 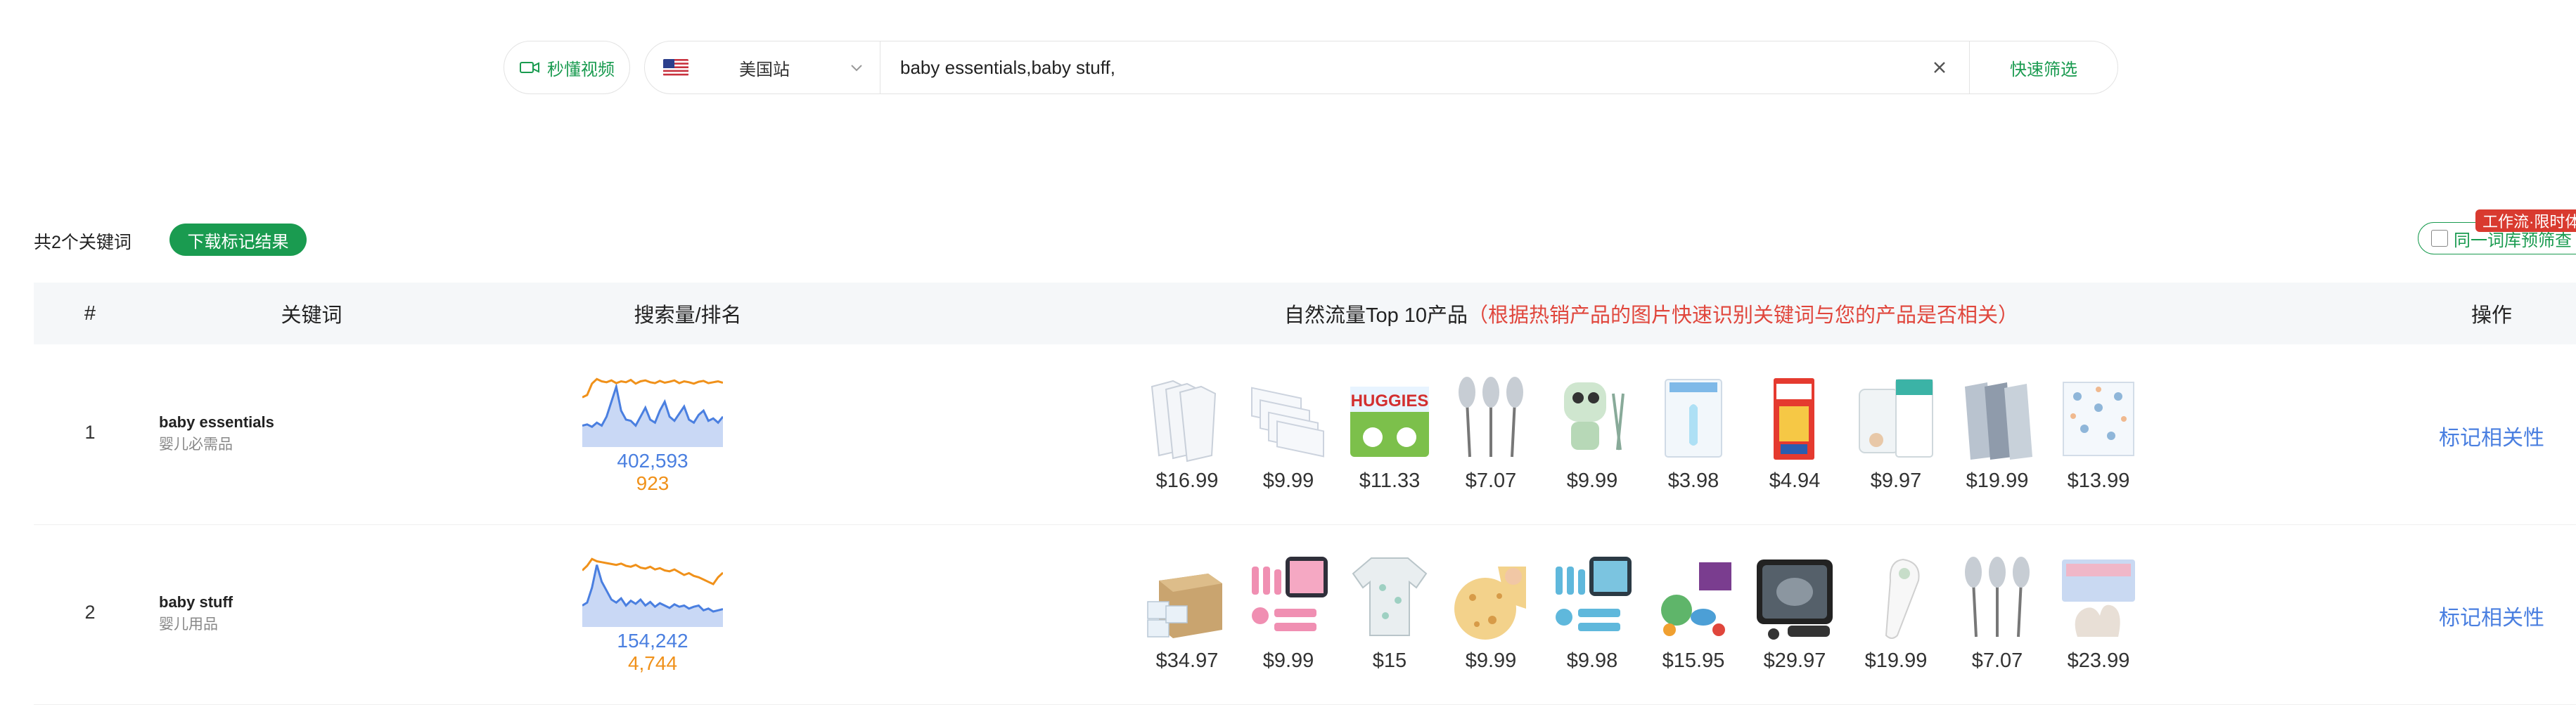 What do you see at coordinates (196, 602) in the screenshot?
I see `keyword-text: baby stuff` at bounding box center [196, 602].